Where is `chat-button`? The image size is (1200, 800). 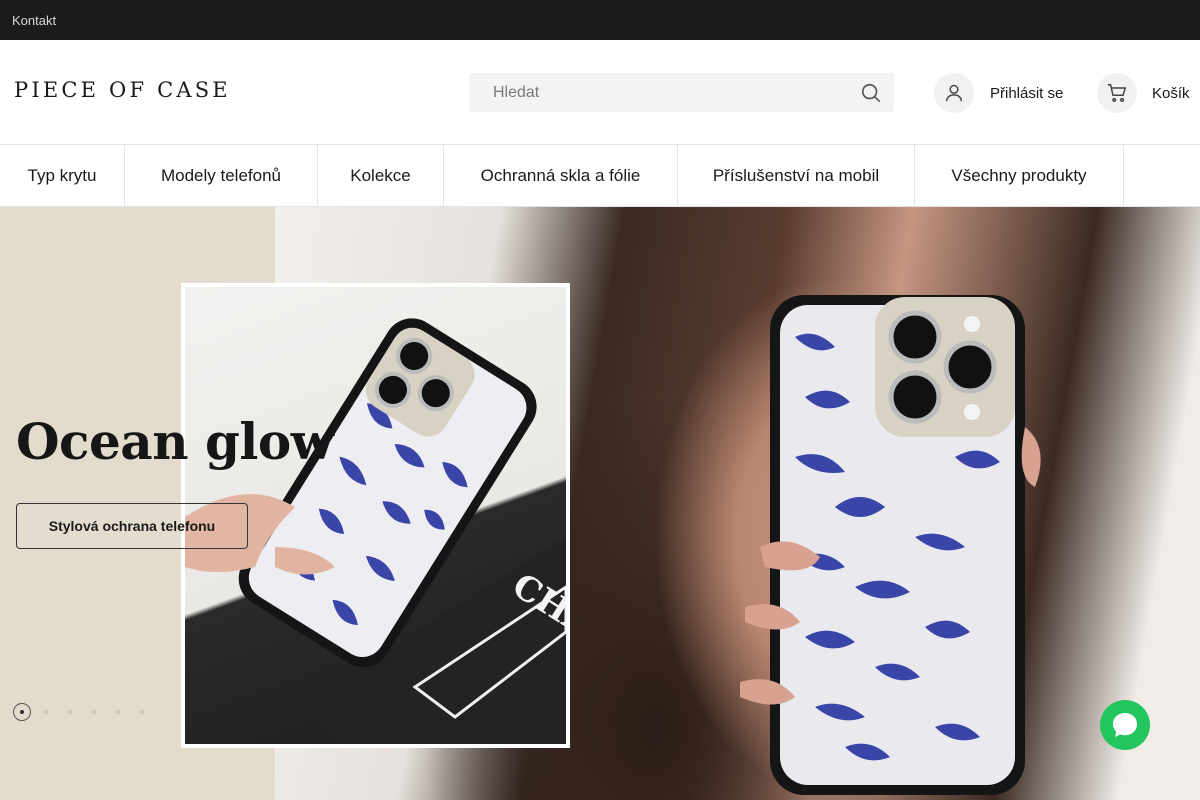
chat-button is located at coordinates (1125, 725).